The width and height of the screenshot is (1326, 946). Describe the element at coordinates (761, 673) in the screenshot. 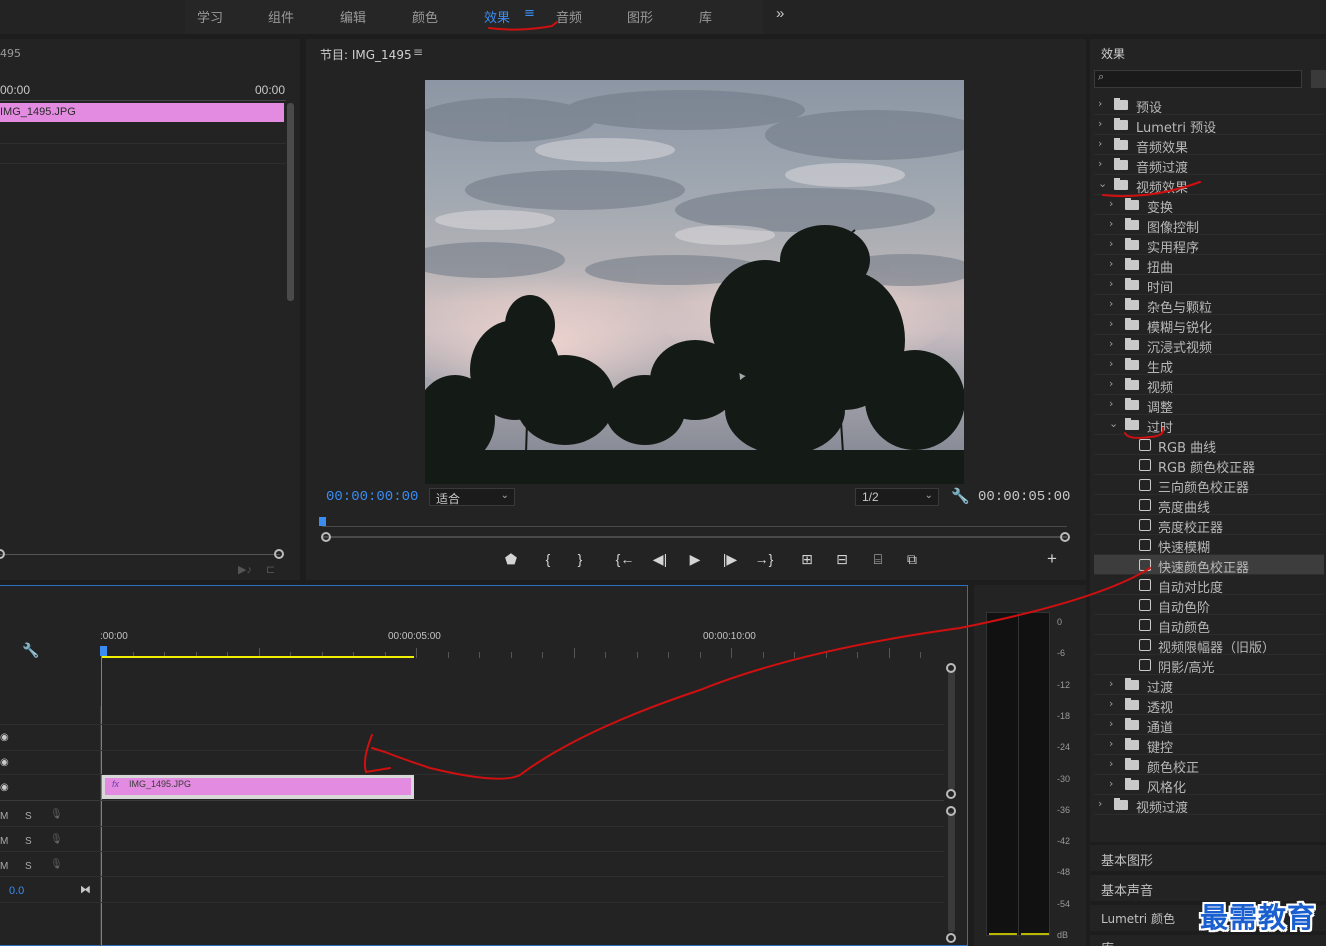

I see `annotation-drag-arrow` at that location.